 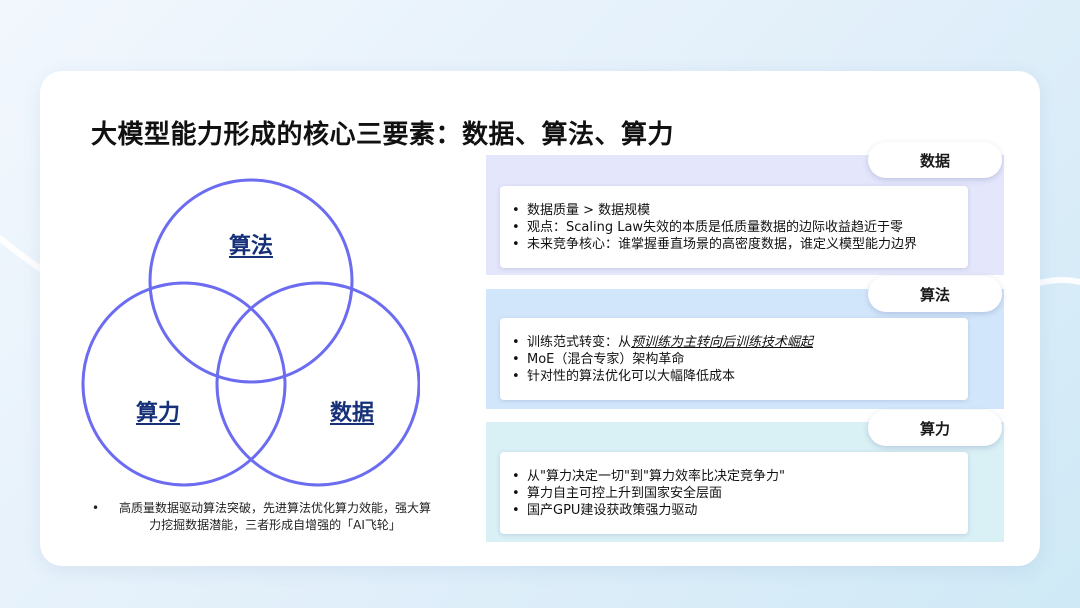 What do you see at coordinates (661, 376) in the screenshot?
I see `list-item: 针对性的算法优化可以大幅降低成本` at bounding box center [661, 376].